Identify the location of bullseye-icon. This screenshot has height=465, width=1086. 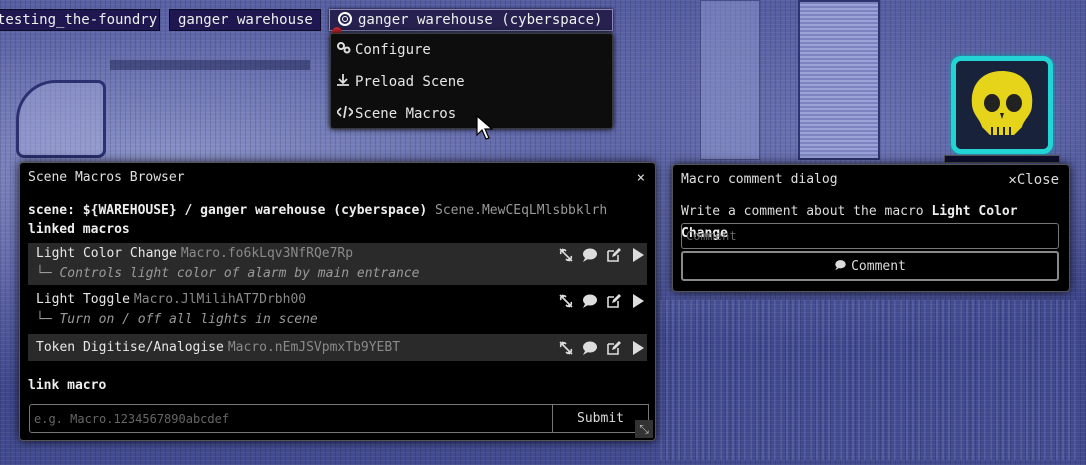
(345, 19).